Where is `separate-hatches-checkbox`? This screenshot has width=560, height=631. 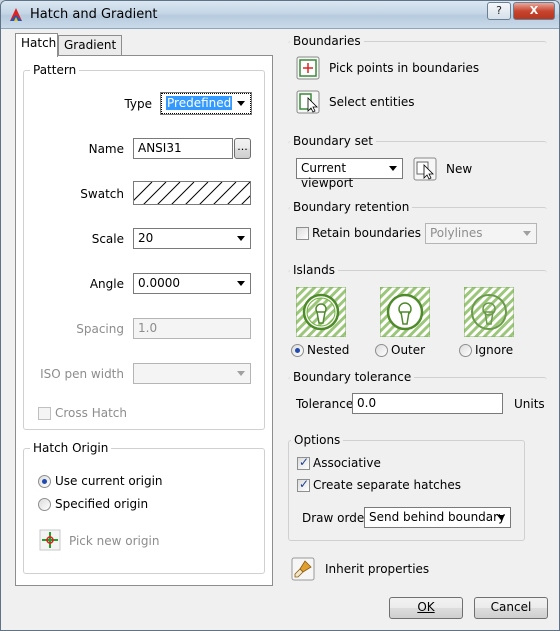 separate-hatches-checkbox is located at coordinates (303, 484).